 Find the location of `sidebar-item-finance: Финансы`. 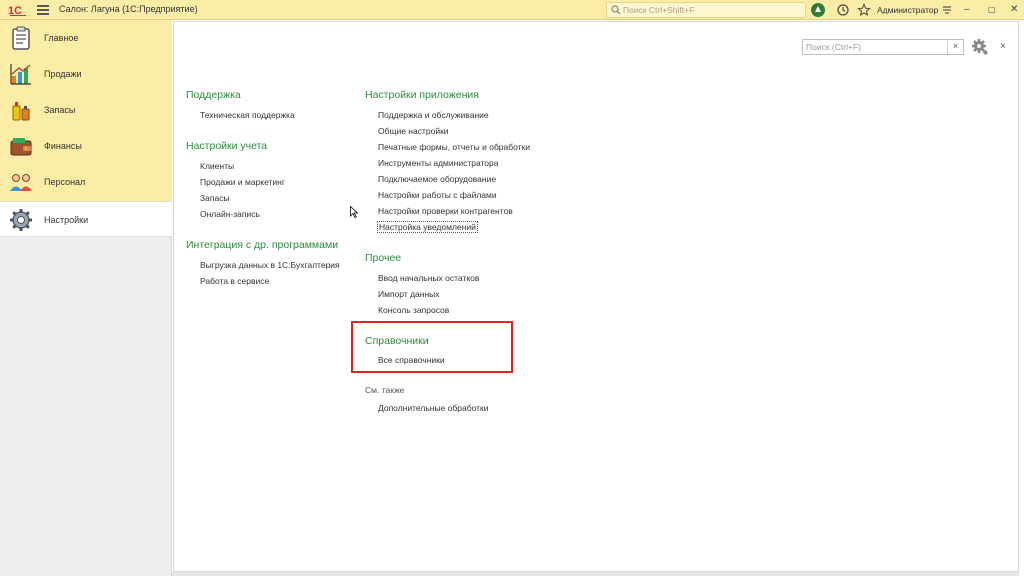

sidebar-item-finance: Финансы is located at coordinates (86, 146).